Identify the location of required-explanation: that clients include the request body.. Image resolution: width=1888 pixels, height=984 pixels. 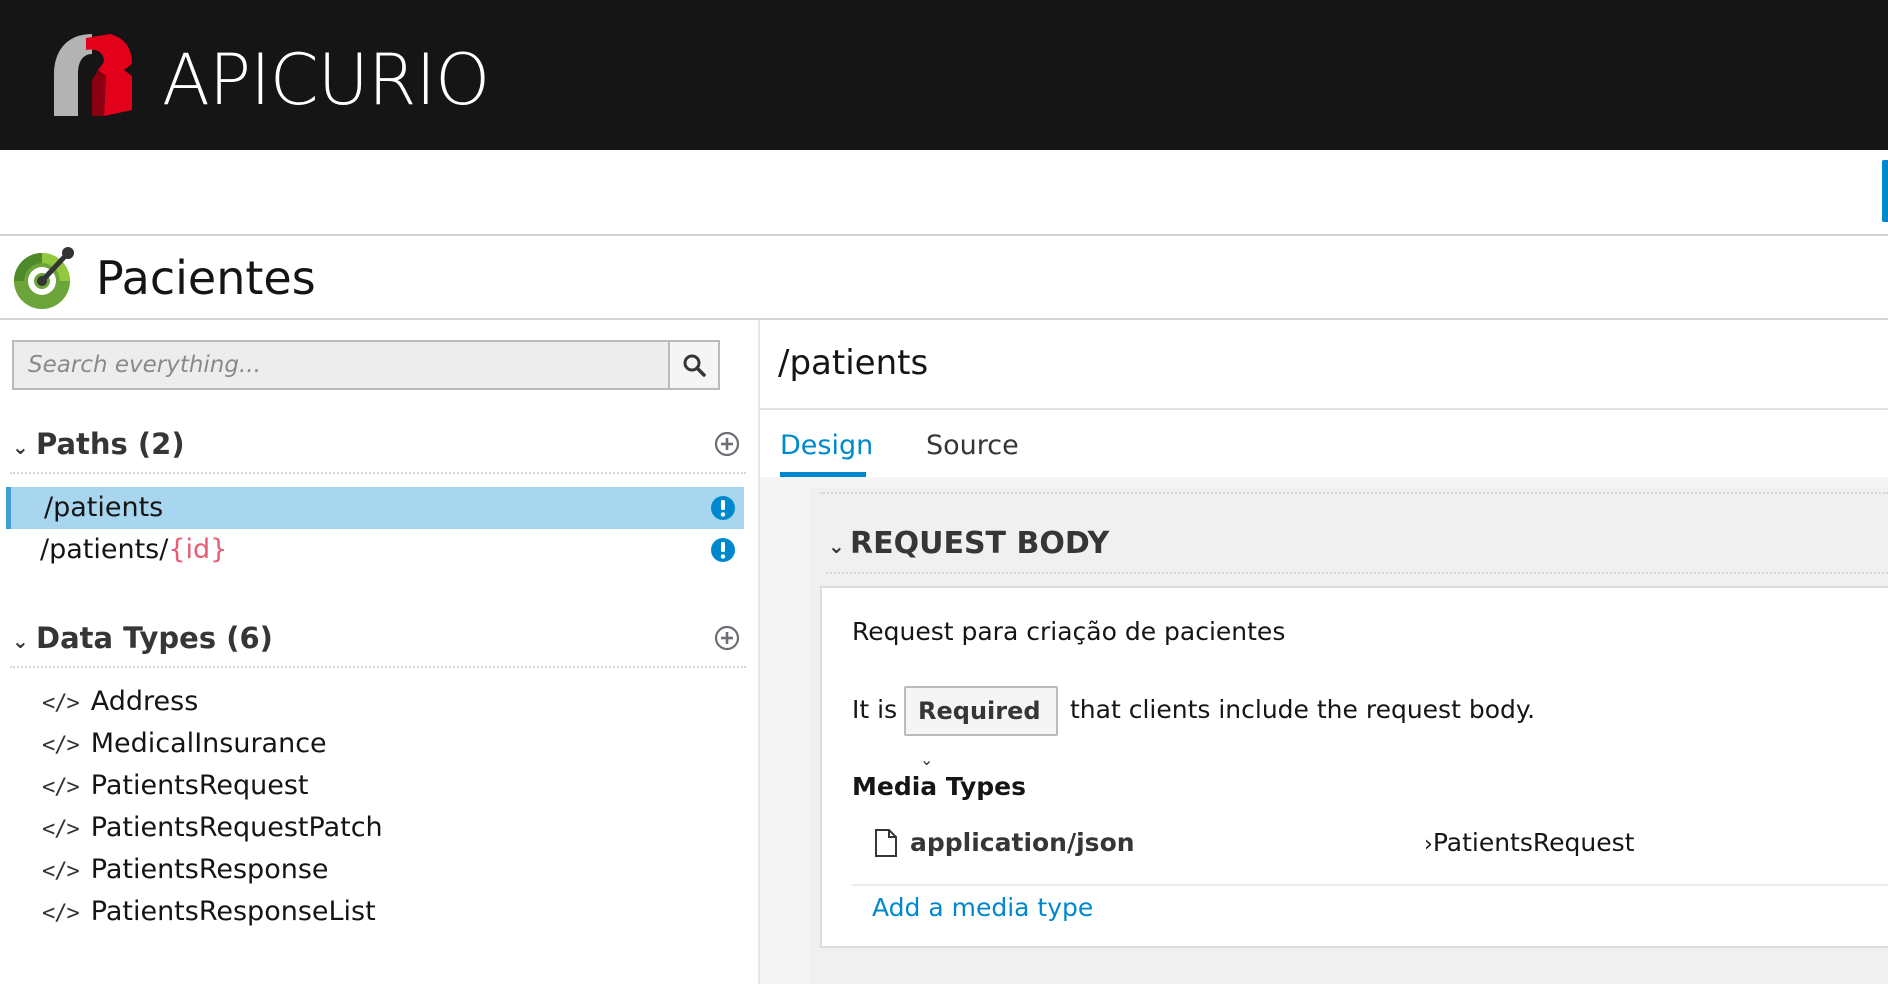
(1303, 709).